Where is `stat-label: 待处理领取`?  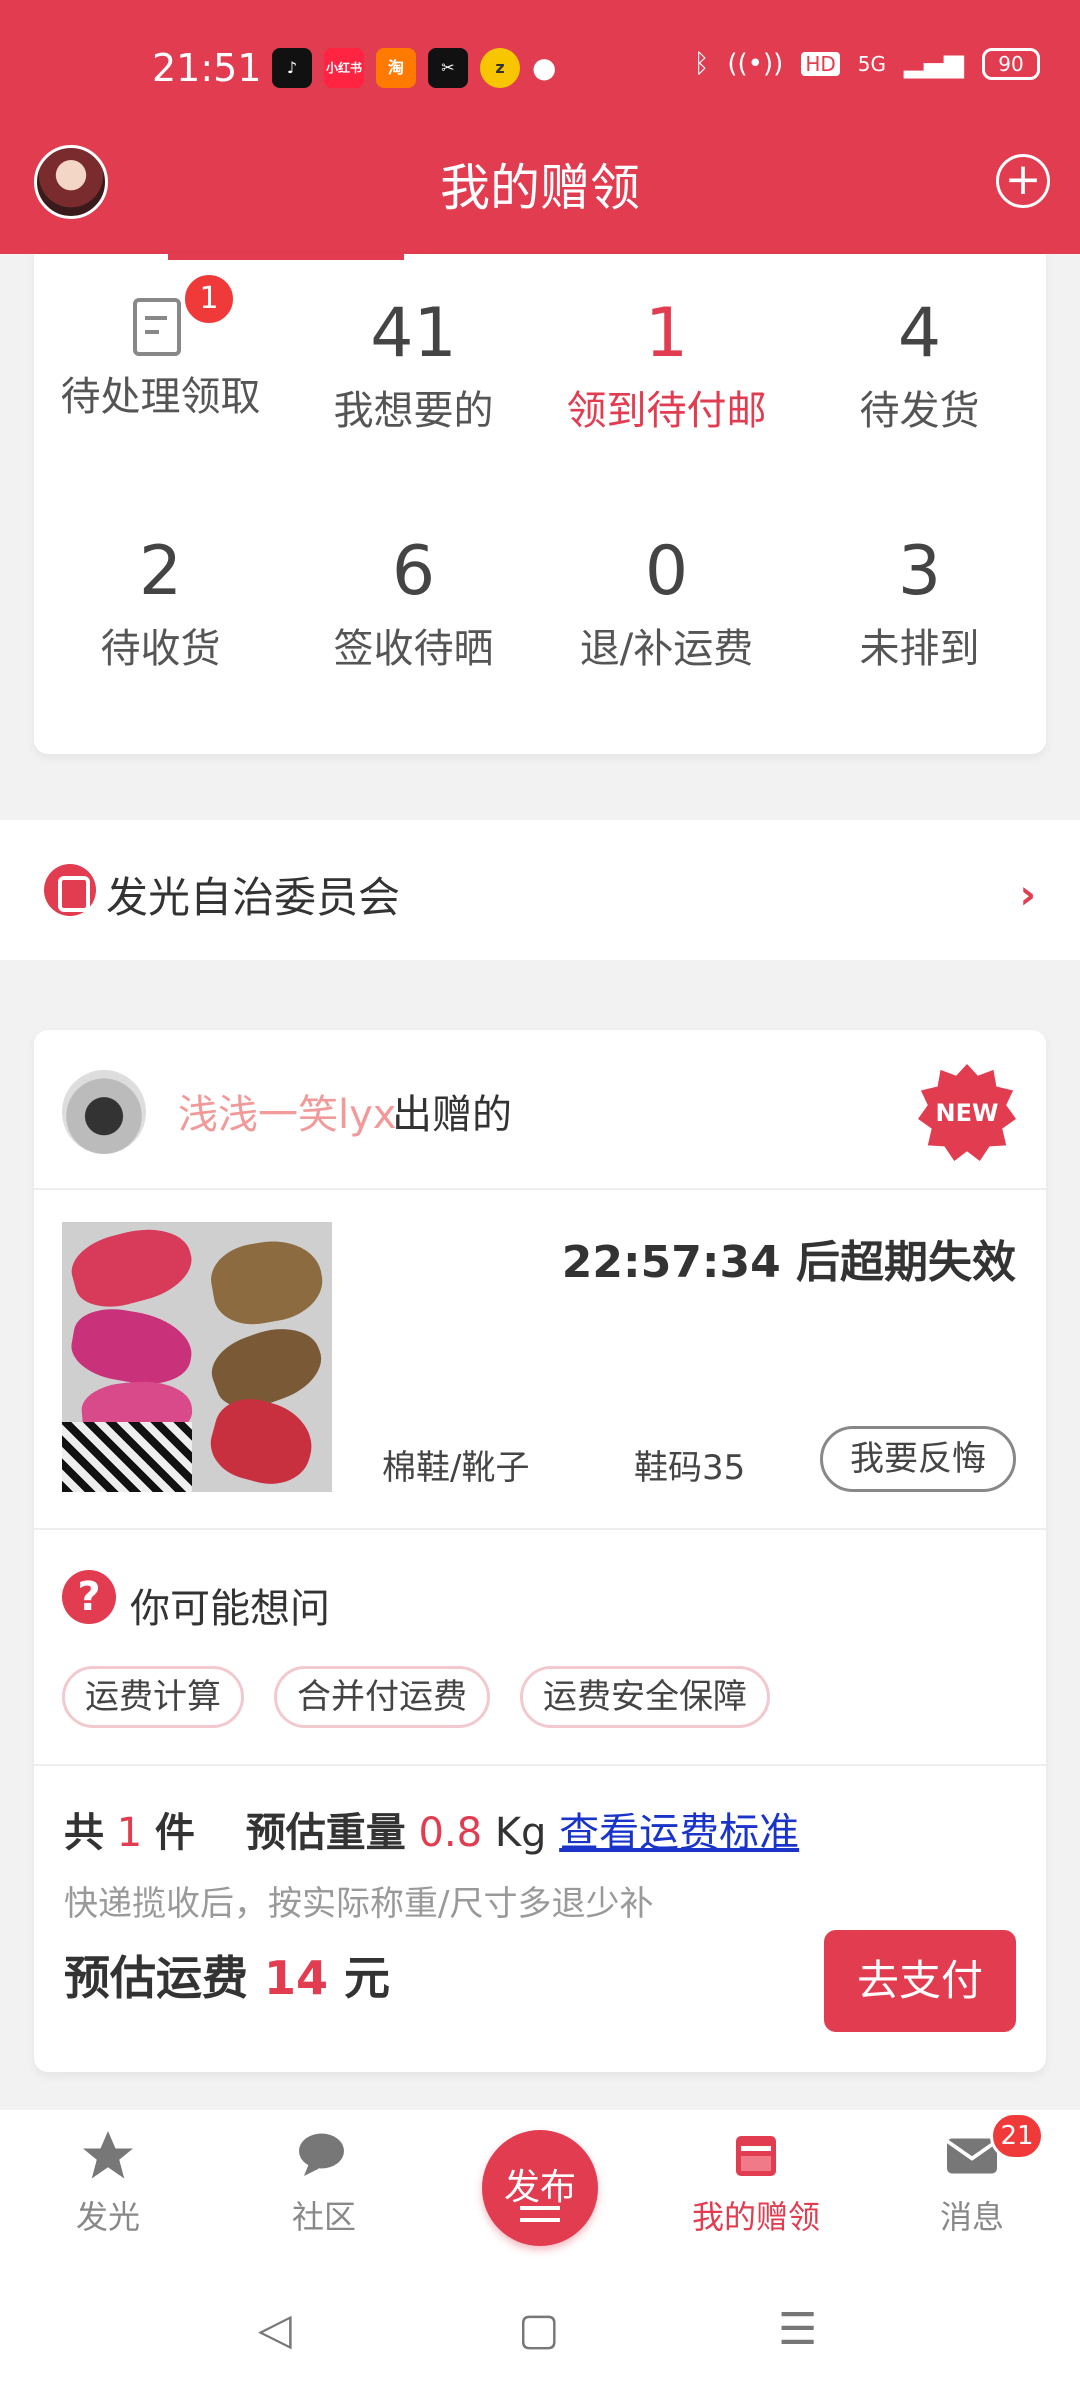
stat-label: 待处理领取 is located at coordinates (160, 397).